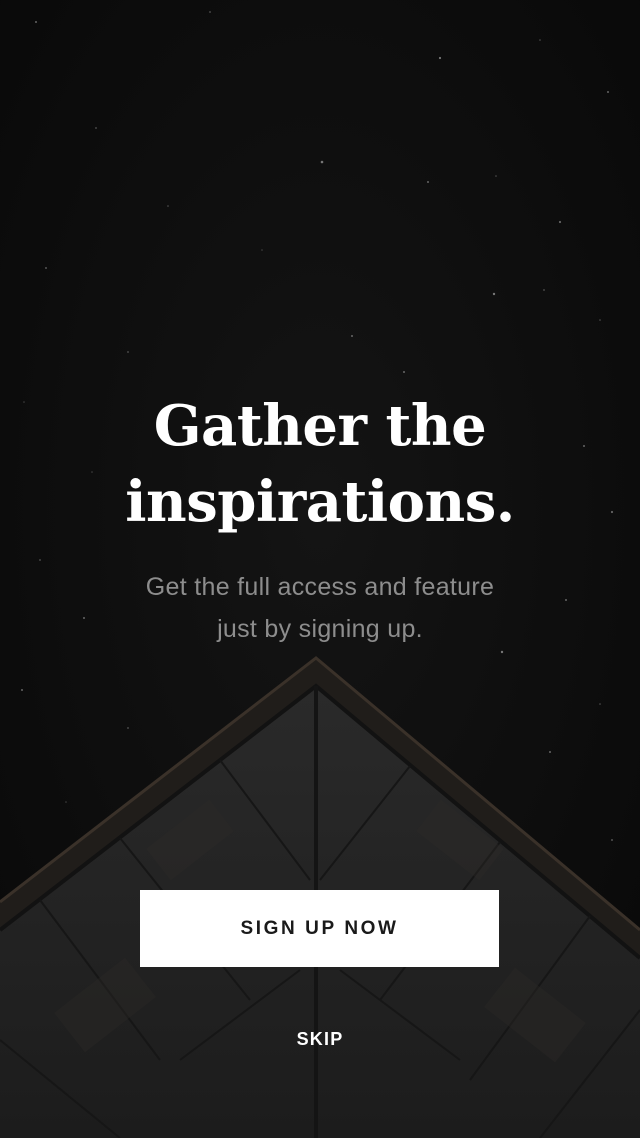  Describe the element at coordinates (320, 1039) in the screenshot. I see `skip-button: SKIP` at that location.